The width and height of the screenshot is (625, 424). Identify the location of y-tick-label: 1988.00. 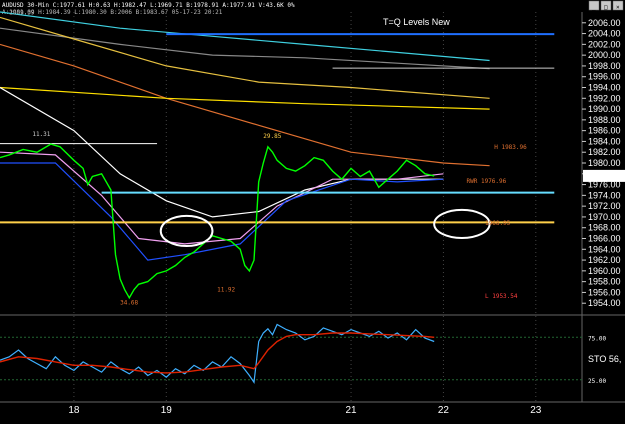
(604, 120).